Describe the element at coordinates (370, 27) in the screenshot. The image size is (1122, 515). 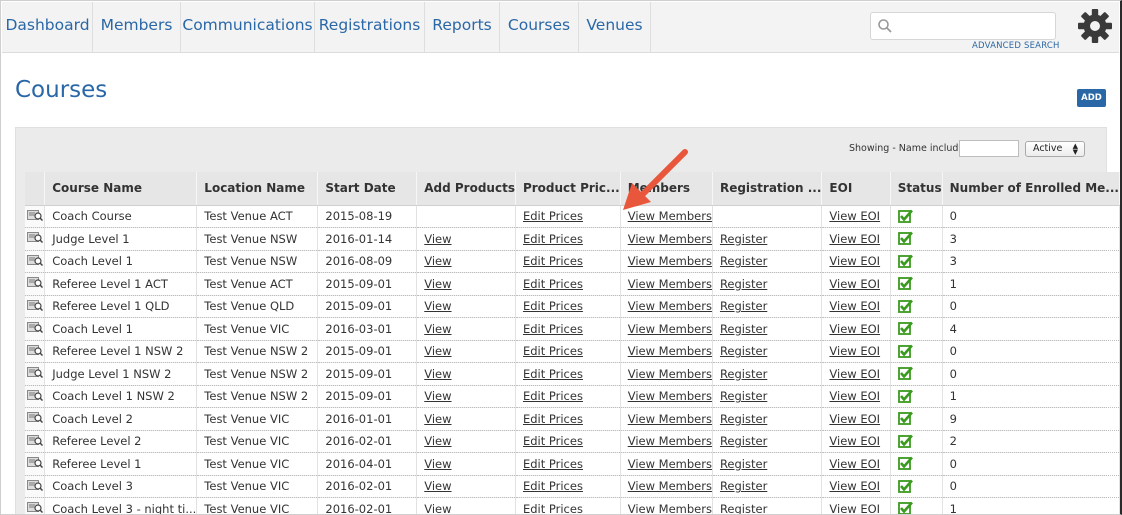
I see `nav-item-registrations: Registrations` at that location.